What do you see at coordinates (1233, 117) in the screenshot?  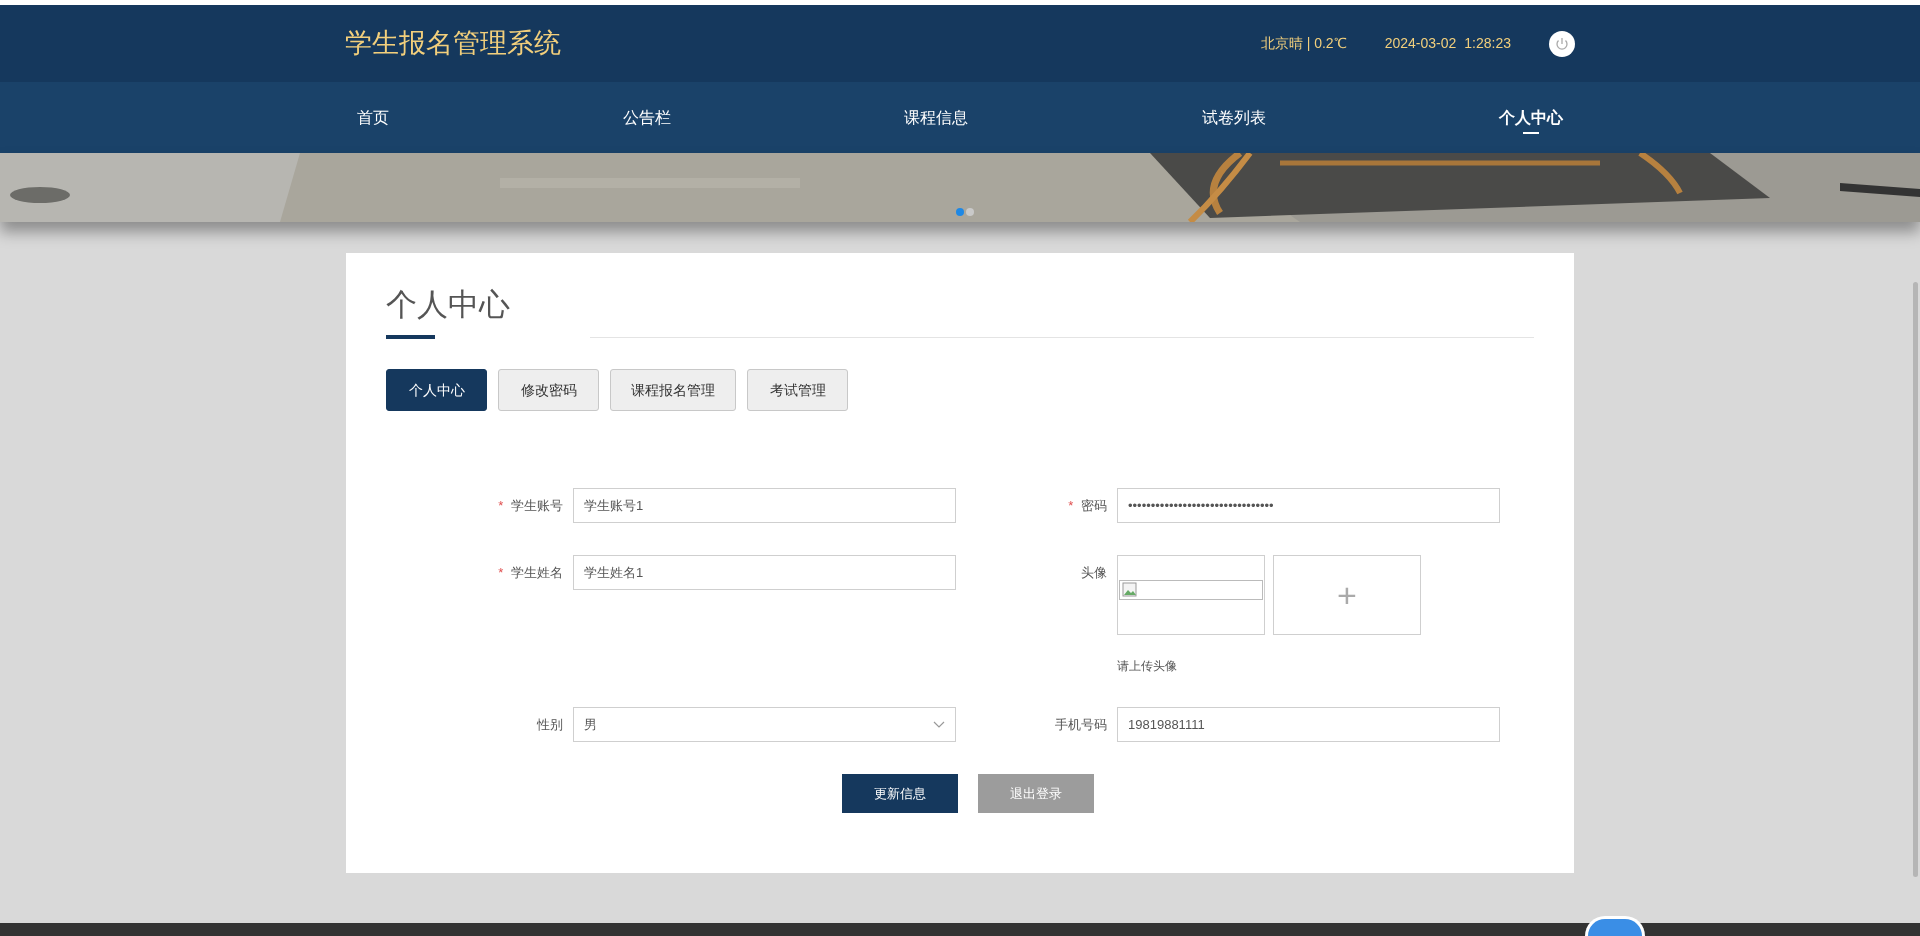 I see `nav-link: 试卷列表` at bounding box center [1233, 117].